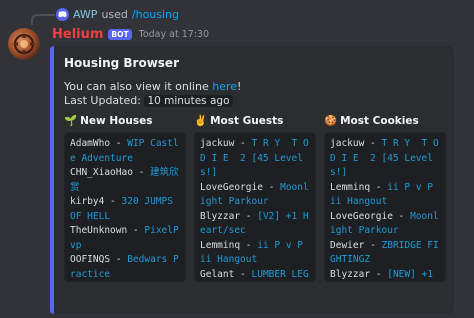  I want to click on reply-used-text: used, so click(114, 14).